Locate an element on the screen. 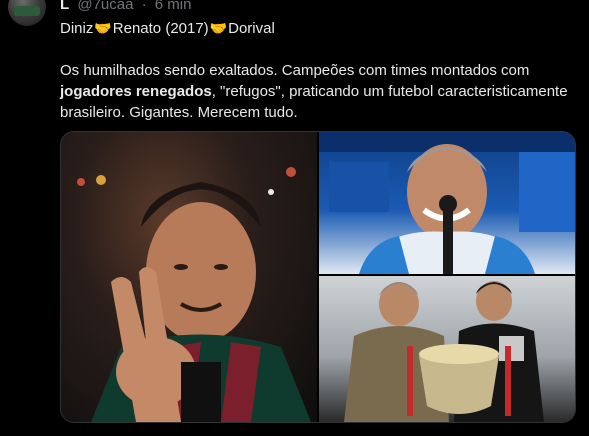 The image size is (589, 436). tweet-first-line: Diniz🤝Renato (2017)🤝Dorival is located at coordinates (167, 28).